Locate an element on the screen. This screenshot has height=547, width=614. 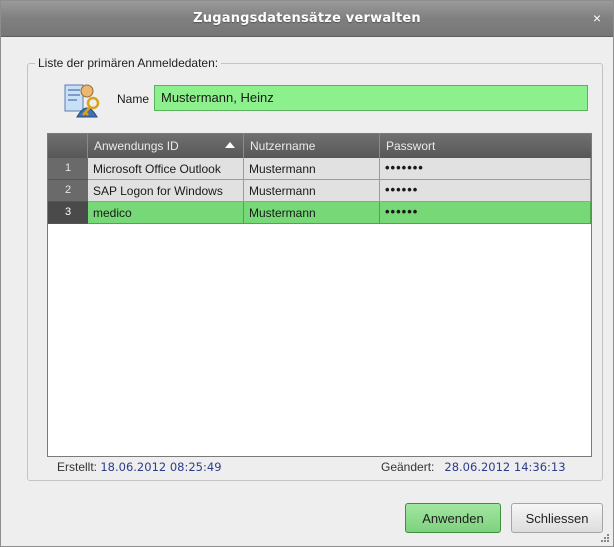
keys-user-icon is located at coordinates (82, 101).